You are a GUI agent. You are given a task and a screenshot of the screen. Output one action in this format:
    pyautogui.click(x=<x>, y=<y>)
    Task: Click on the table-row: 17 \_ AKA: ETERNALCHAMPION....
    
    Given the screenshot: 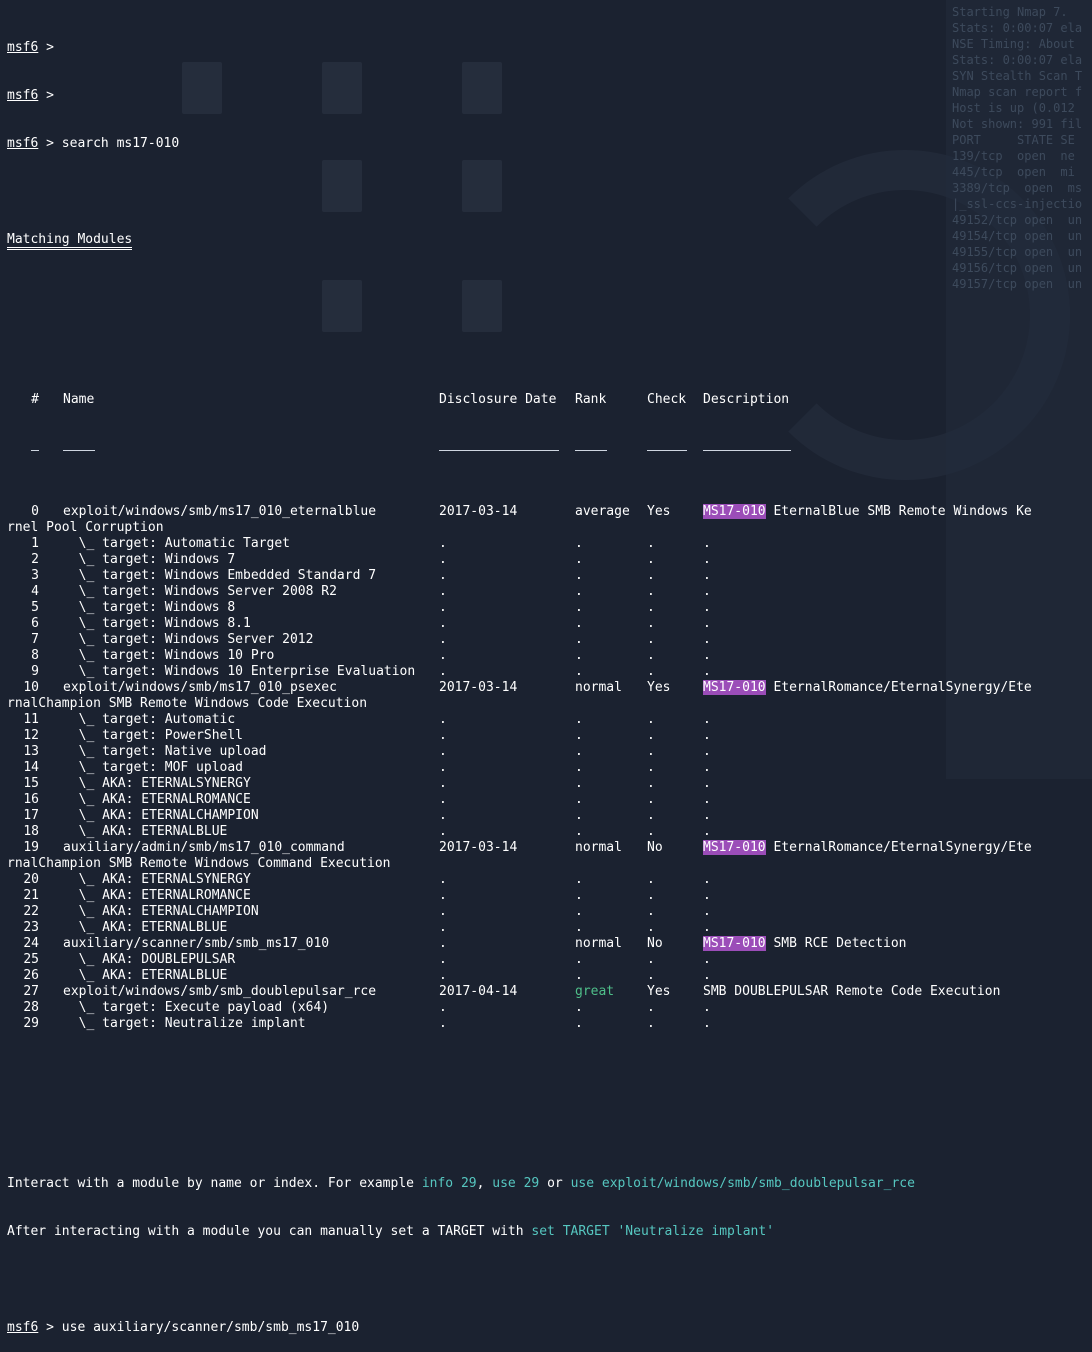 What is the action you would take?
    pyautogui.click(x=549, y=816)
    